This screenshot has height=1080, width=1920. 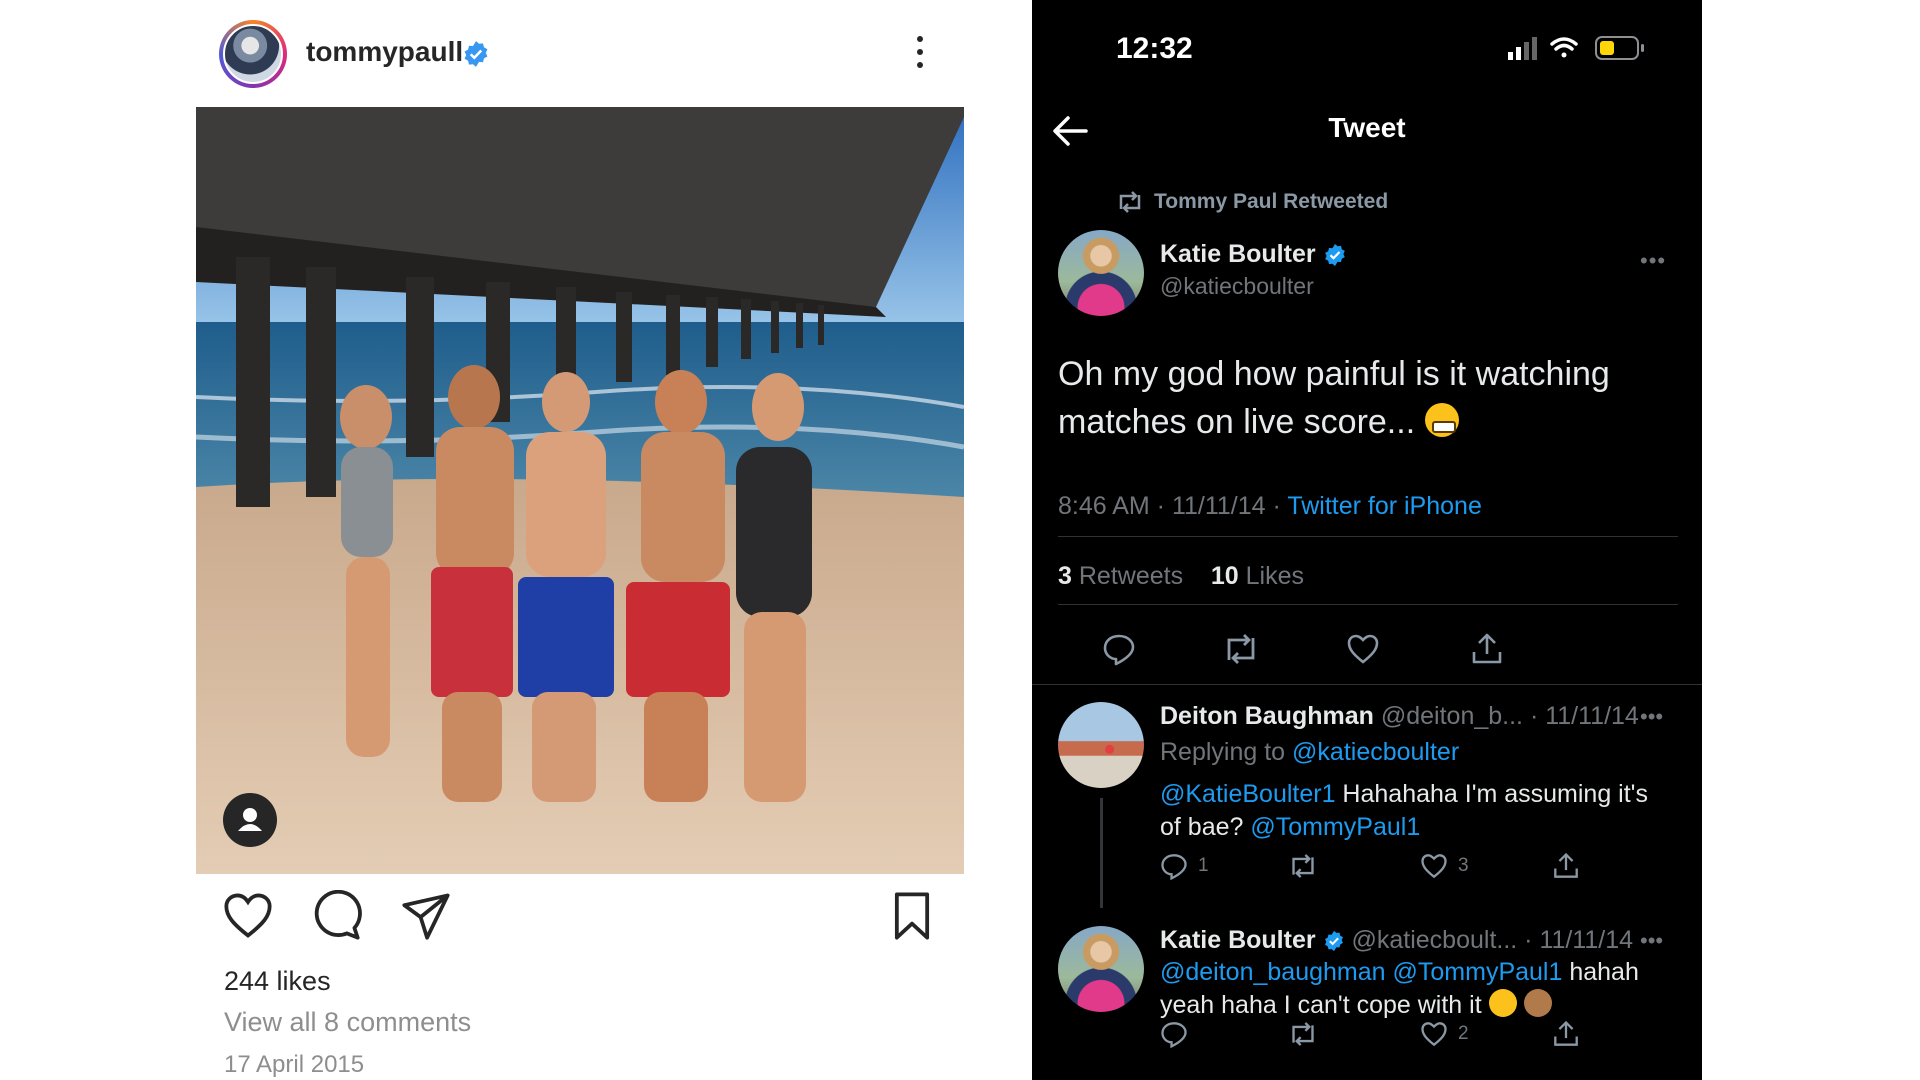 What do you see at coordinates (1370, 1037) in the screenshot?
I see `reply-actions: 2` at bounding box center [1370, 1037].